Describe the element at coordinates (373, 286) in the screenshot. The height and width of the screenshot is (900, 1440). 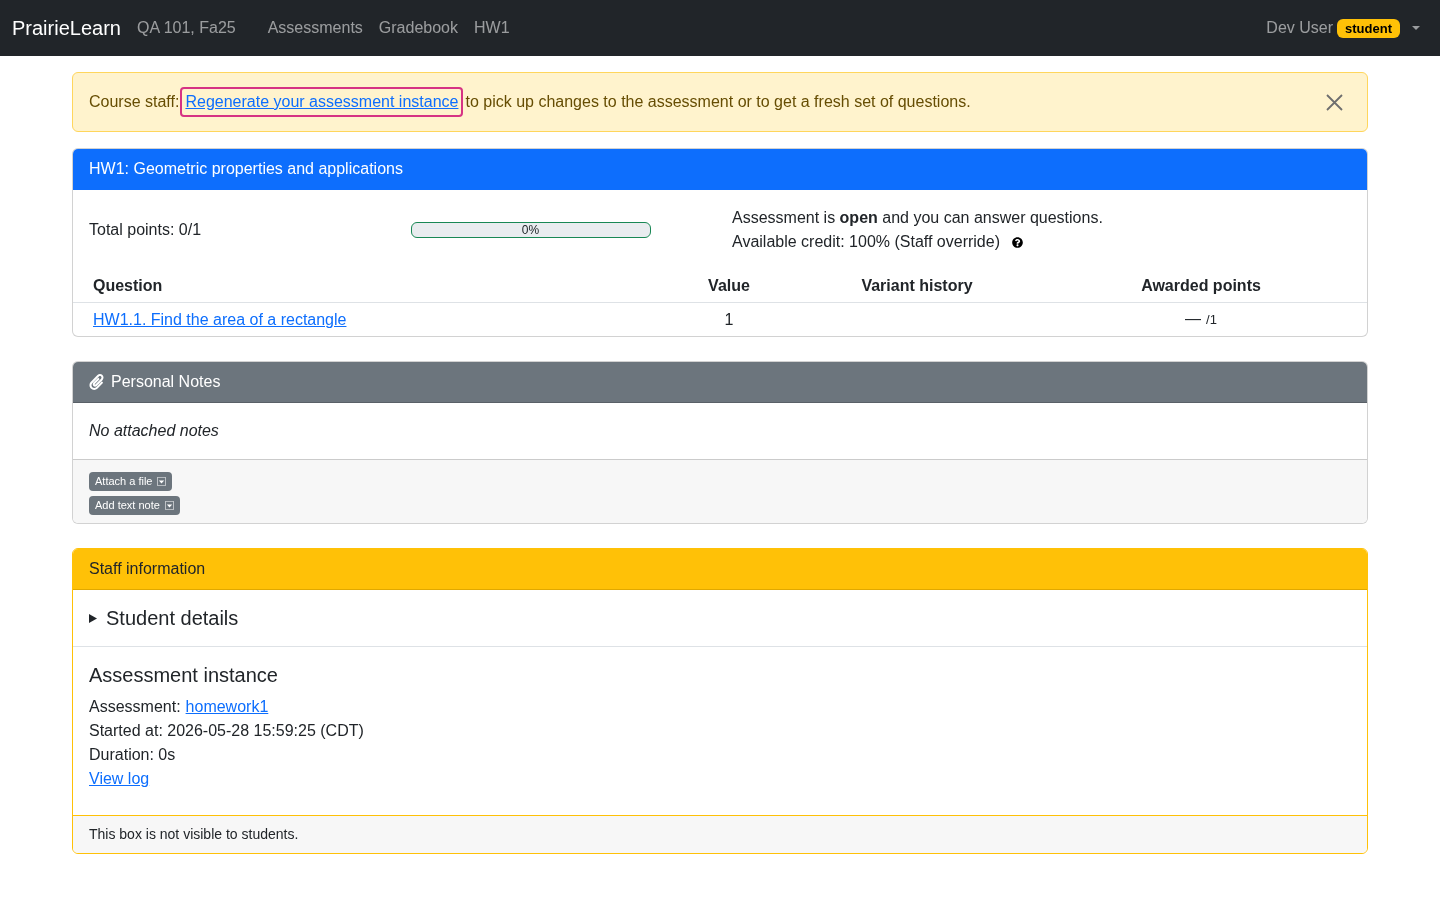
I see `column-header: Question` at that location.